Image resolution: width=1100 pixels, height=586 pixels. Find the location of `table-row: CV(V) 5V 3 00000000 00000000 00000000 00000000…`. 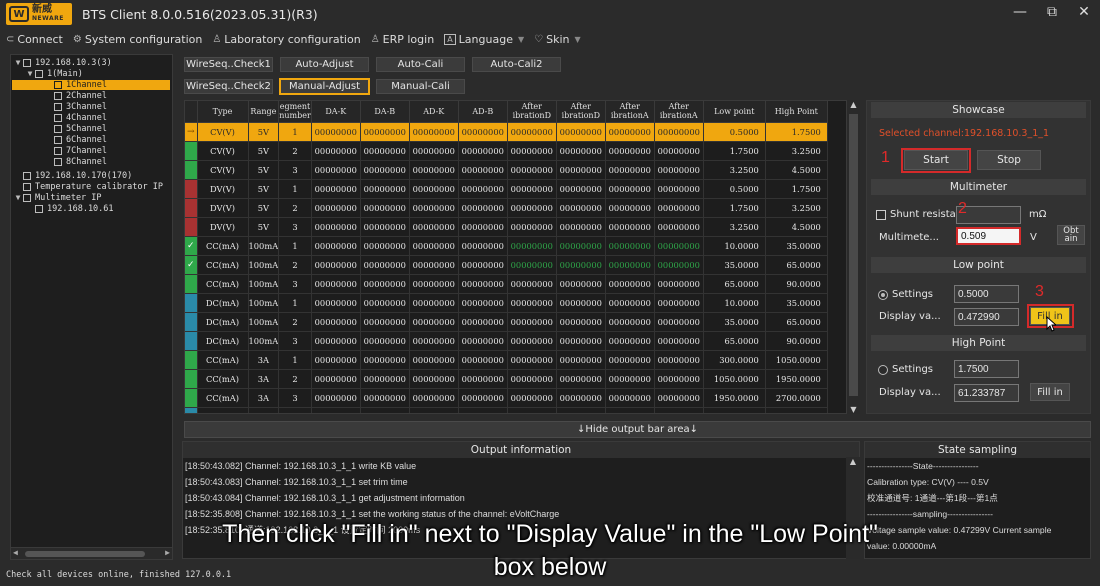

table-row: CV(V) 5V 3 00000000 00000000 00000000 00000000… is located at coordinates (506, 170).